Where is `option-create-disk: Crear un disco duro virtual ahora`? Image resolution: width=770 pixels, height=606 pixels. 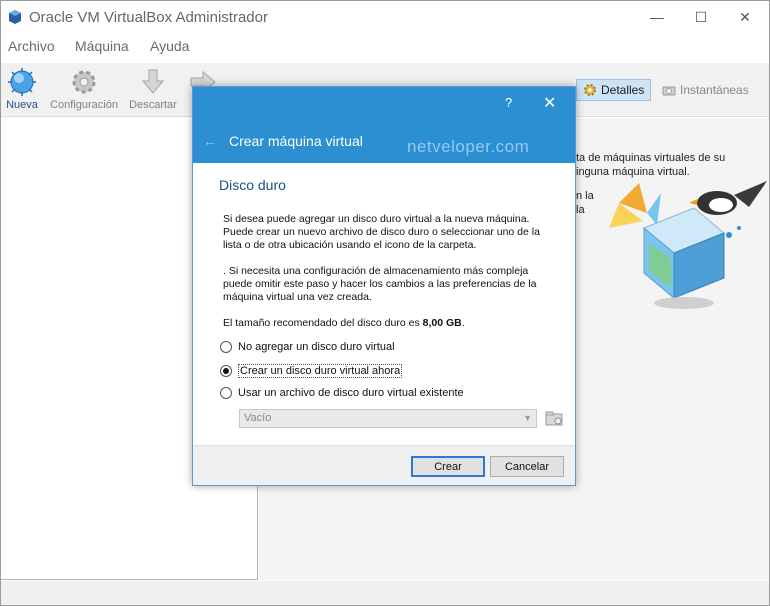 option-create-disk: Crear un disco duro virtual ahora is located at coordinates (311, 371).